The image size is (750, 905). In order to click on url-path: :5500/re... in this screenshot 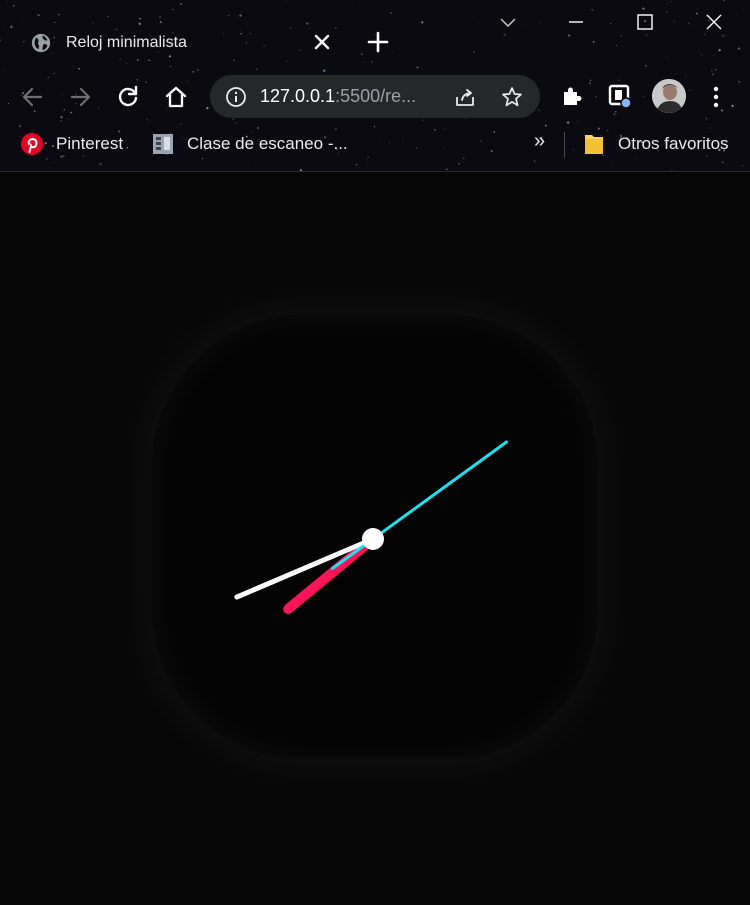, I will do `click(376, 96)`.